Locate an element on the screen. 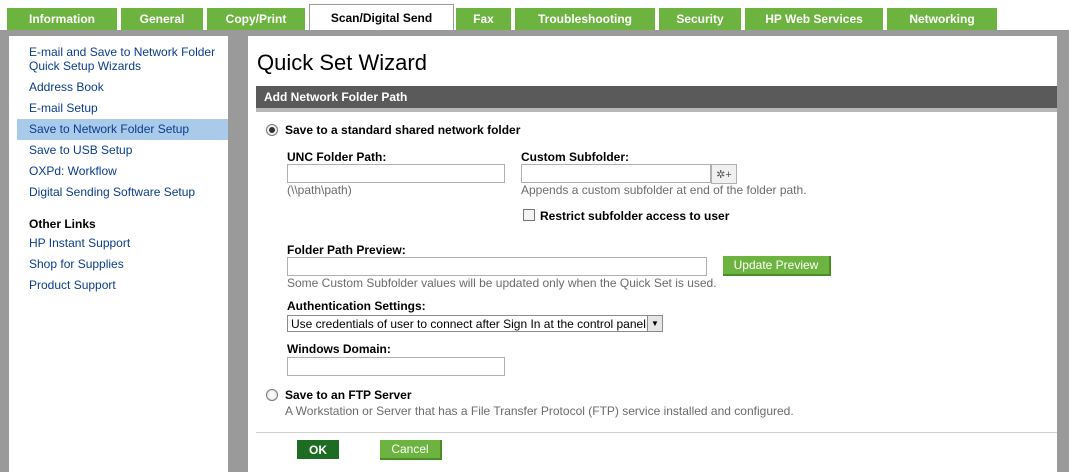 The height and width of the screenshot is (472, 1069). section-header: Add Network Folder Path is located at coordinates (656, 97).